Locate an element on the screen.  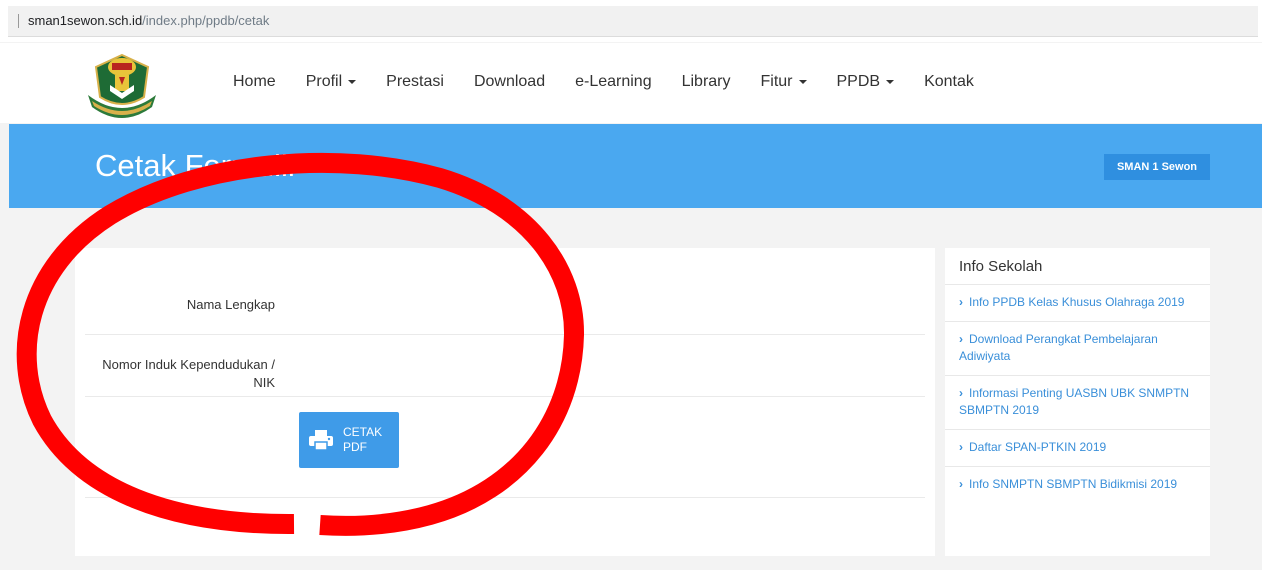
nav-item-ppdb: PPDB is located at coordinates (866, 82).